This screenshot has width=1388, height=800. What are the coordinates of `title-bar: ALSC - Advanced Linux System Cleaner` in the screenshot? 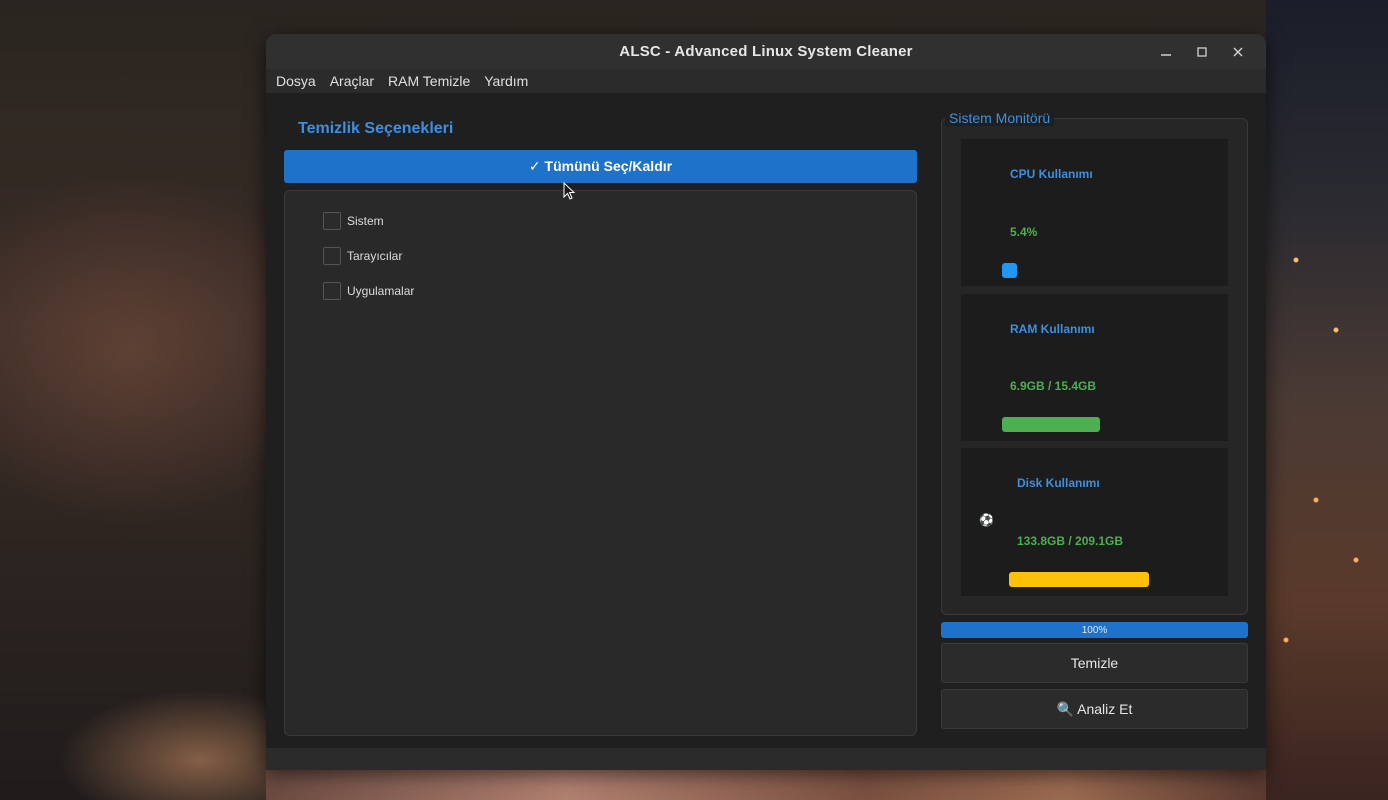 It's located at (766, 51).